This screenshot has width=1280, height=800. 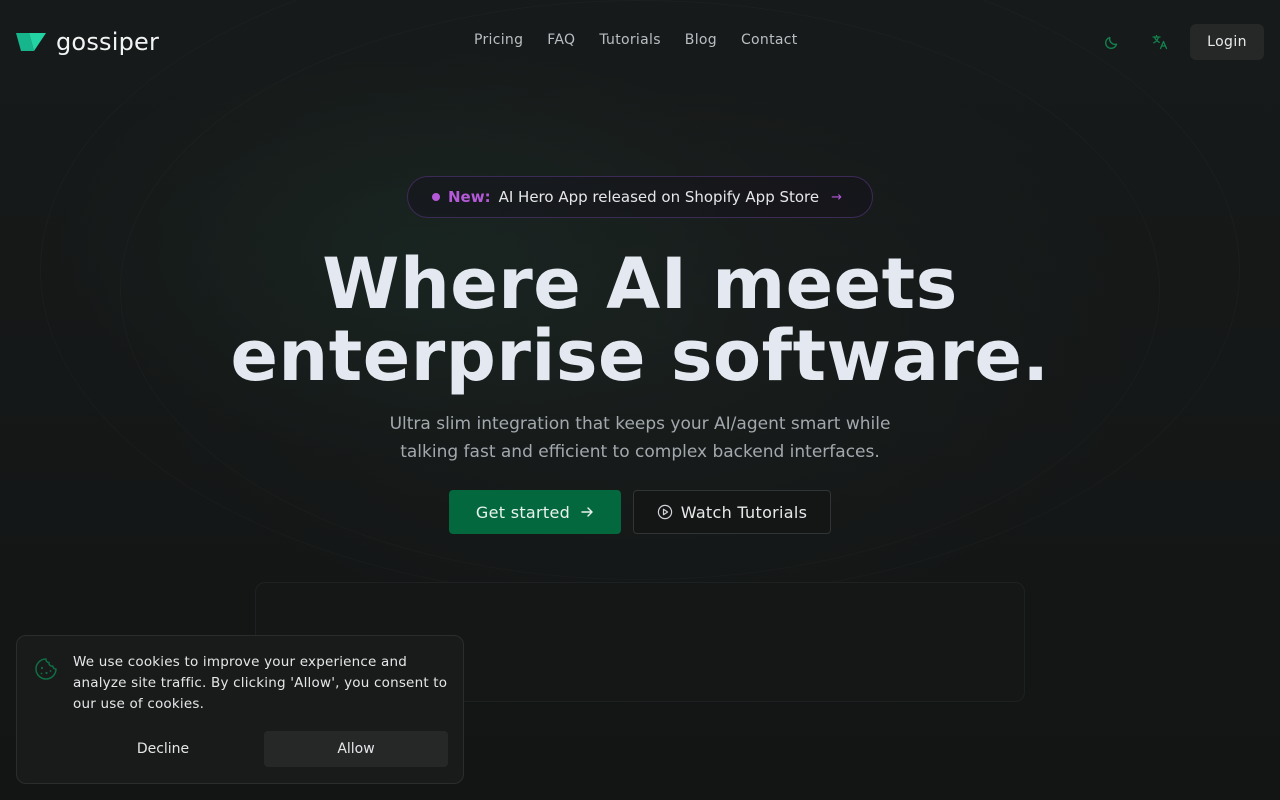 I want to click on headline-line-2: enterprise software., so click(x=640, y=356).